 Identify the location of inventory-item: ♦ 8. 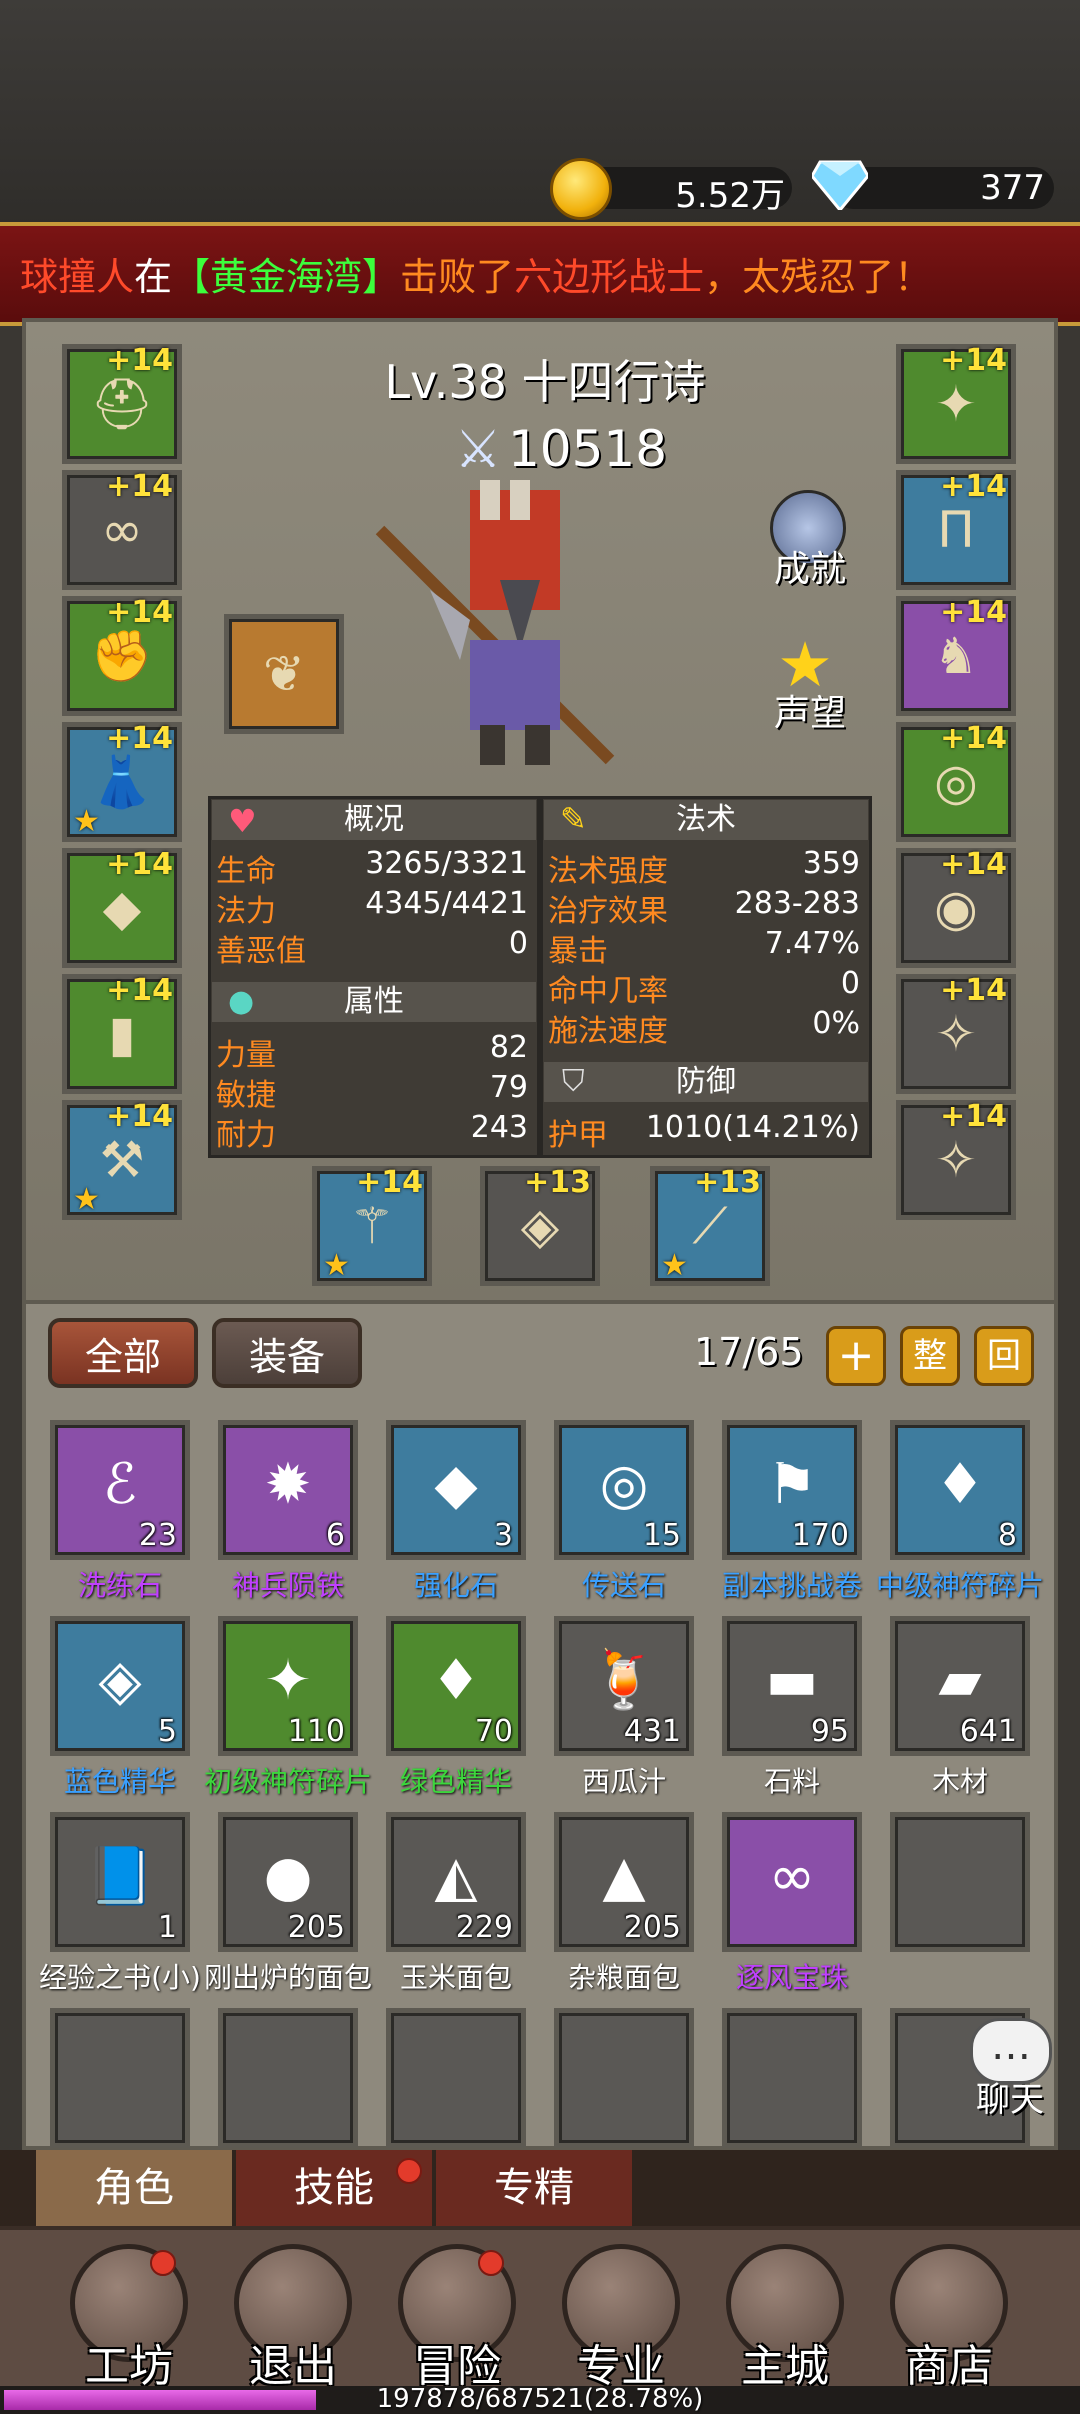
(960, 1490).